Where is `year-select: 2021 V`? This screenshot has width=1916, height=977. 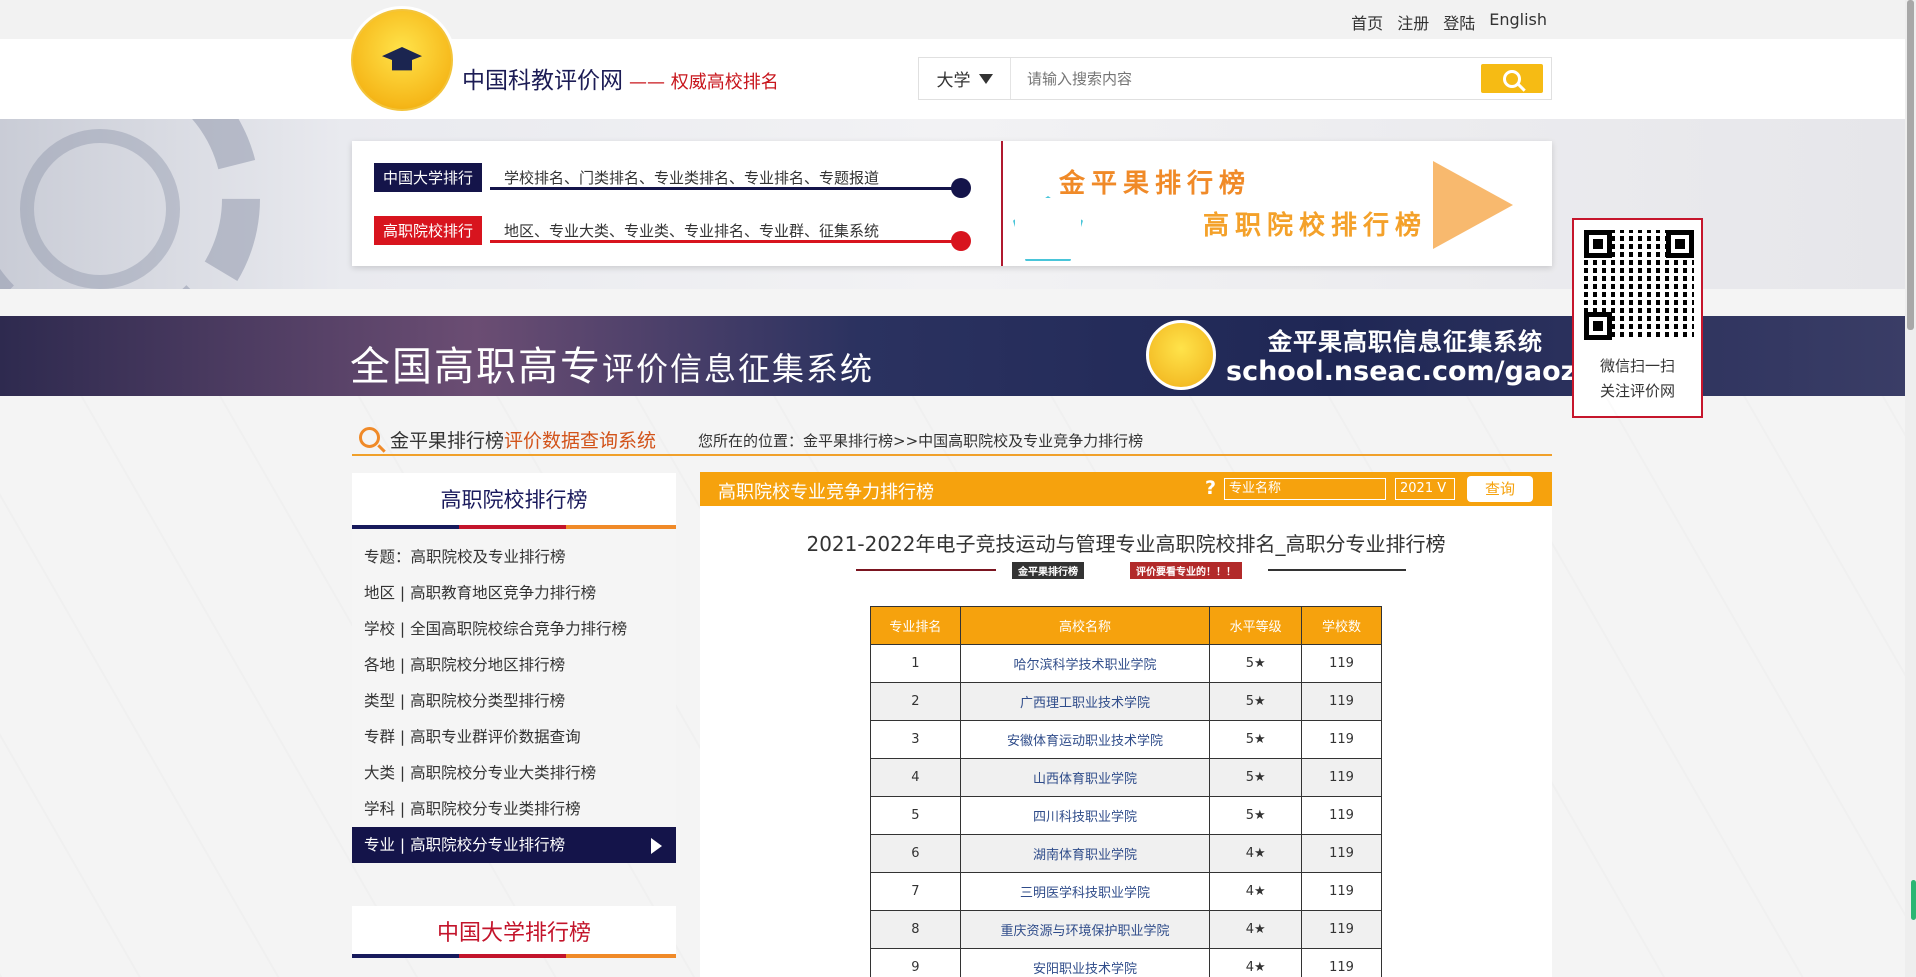 year-select: 2021 V is located at coordinates (1425, 489).